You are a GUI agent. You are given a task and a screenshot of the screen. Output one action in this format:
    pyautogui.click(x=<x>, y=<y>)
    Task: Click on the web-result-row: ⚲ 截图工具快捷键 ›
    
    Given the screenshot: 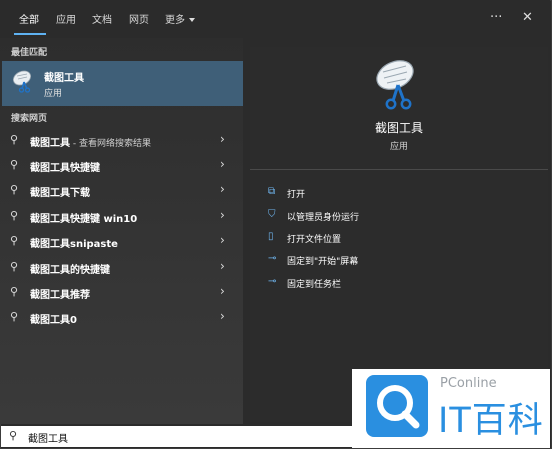 What is the action you would take?
    pyautogui.click(x=122, y=165)
    